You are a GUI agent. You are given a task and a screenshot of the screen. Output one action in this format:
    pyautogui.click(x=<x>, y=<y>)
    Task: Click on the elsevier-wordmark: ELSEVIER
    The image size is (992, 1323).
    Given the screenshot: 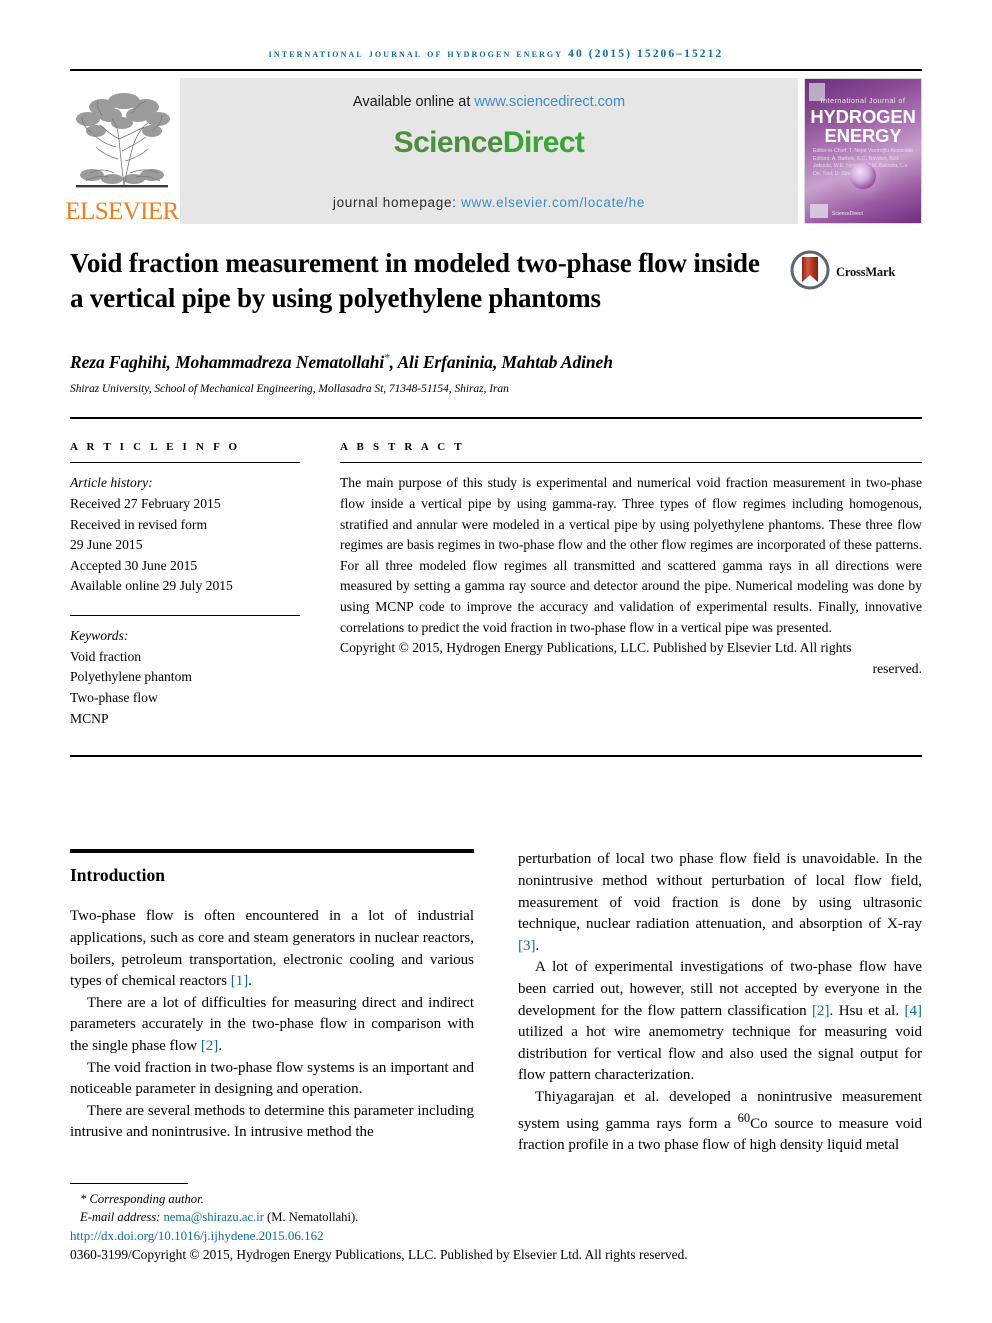 What is the action you would take?
    pyautogui.click(x=122, y=211)
    